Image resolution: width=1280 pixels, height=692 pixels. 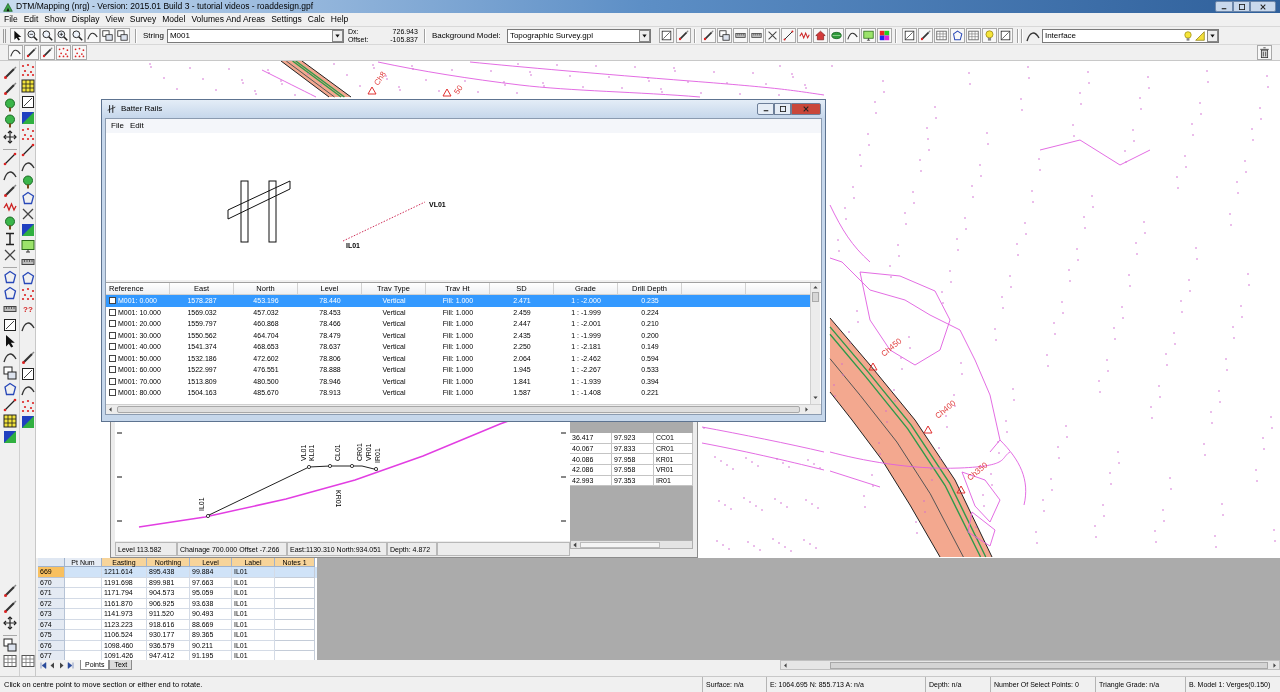 I want to click on wave-icon, so click(x=804, y=35).